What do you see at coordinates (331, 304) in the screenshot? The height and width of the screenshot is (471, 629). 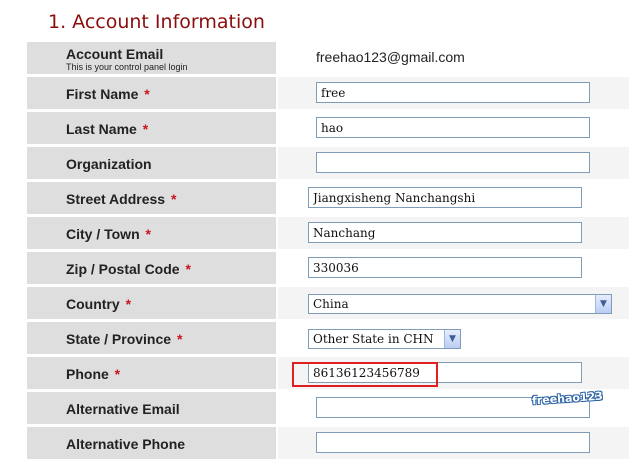 I see `country-selected-value: China` at bounding box center [331, 304].